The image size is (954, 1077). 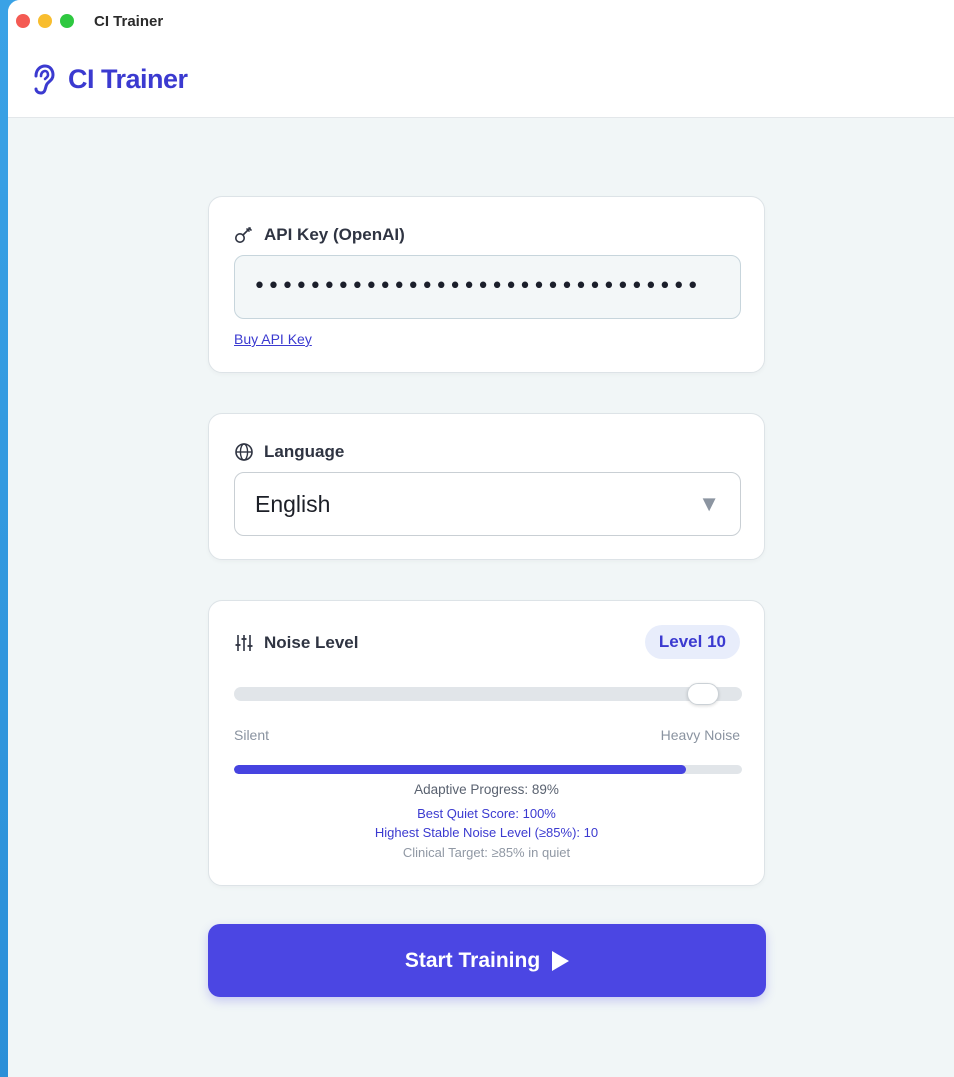 I want to click on language-label: Language, so click(x=289, y=452).